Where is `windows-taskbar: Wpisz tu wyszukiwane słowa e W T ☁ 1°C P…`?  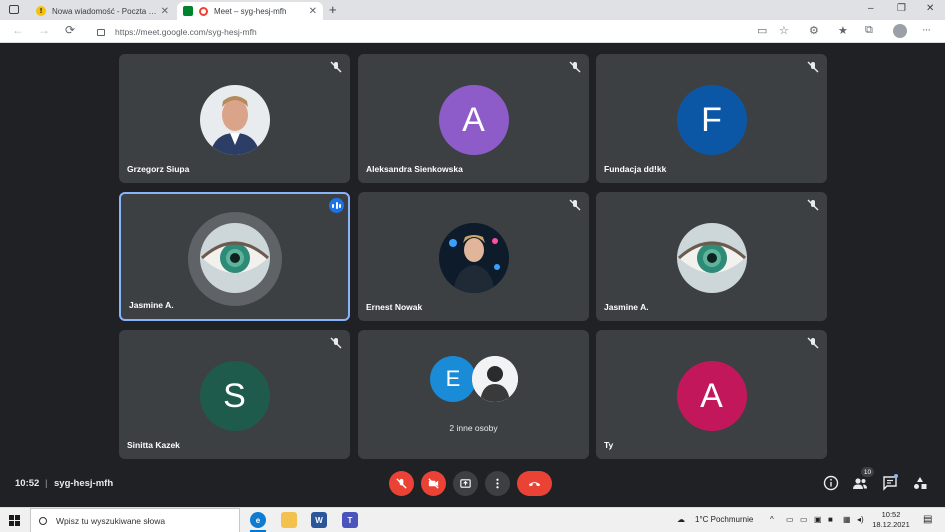 windows-taskbar: Wpisz tu wyszukiwane słowa e W T ☁ 1°C P… is located at coordinates (472, 519).